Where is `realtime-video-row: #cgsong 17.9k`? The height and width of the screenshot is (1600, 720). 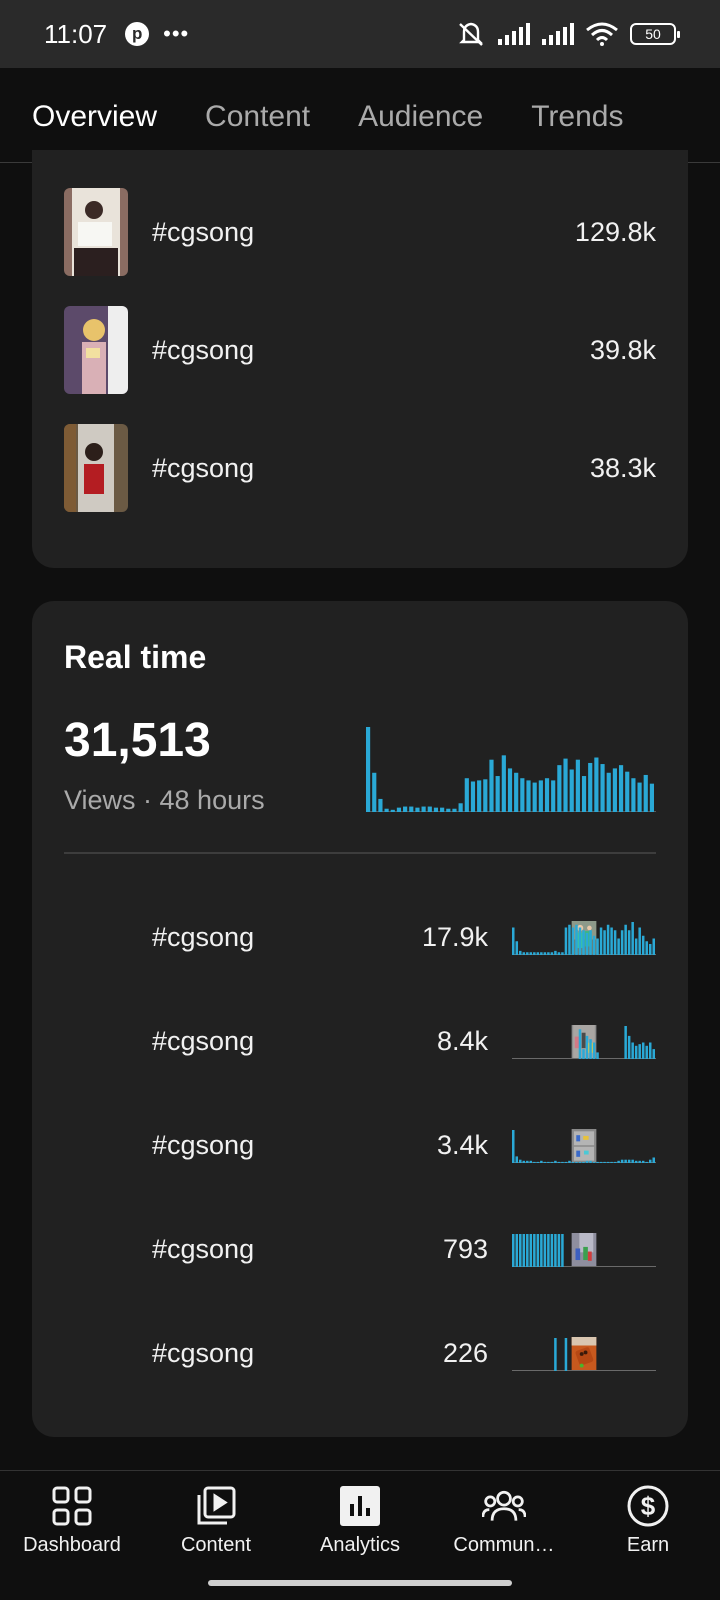
realtime-video-row: #cgsong 17.9k is located at coordinates (360, 937).